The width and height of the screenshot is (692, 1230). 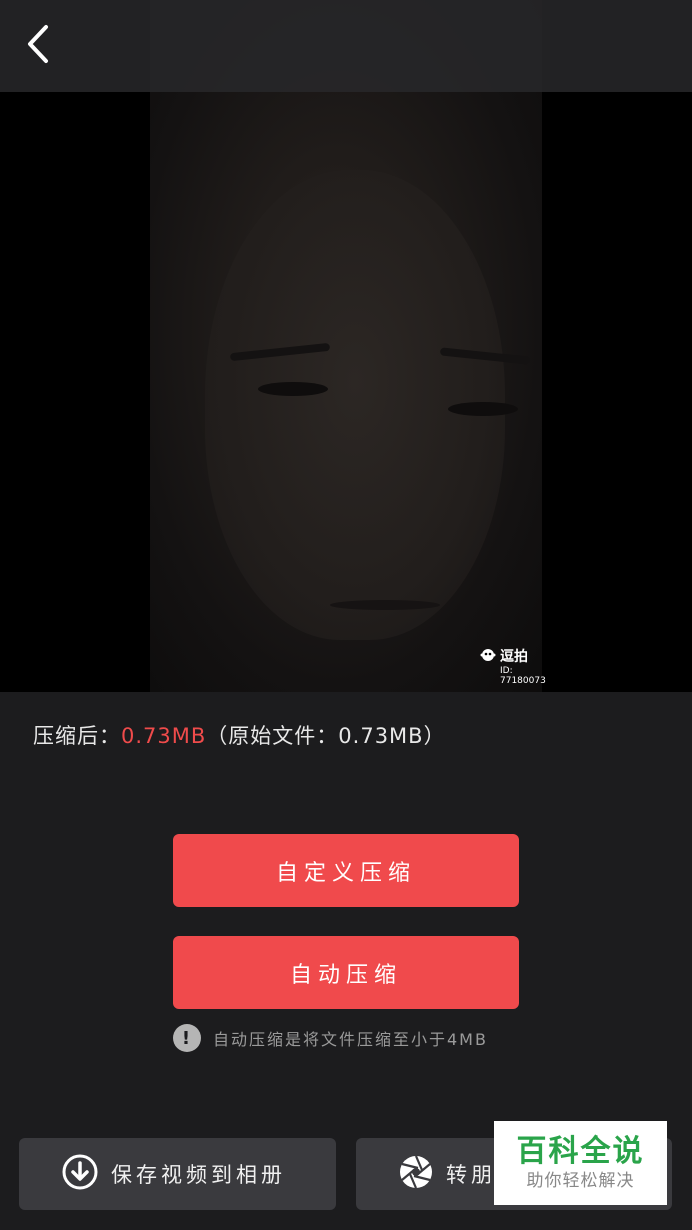 I want to click on hint-text: 自动压缩是将文件压缩至小于4MB, so click(x=350, y=1039).